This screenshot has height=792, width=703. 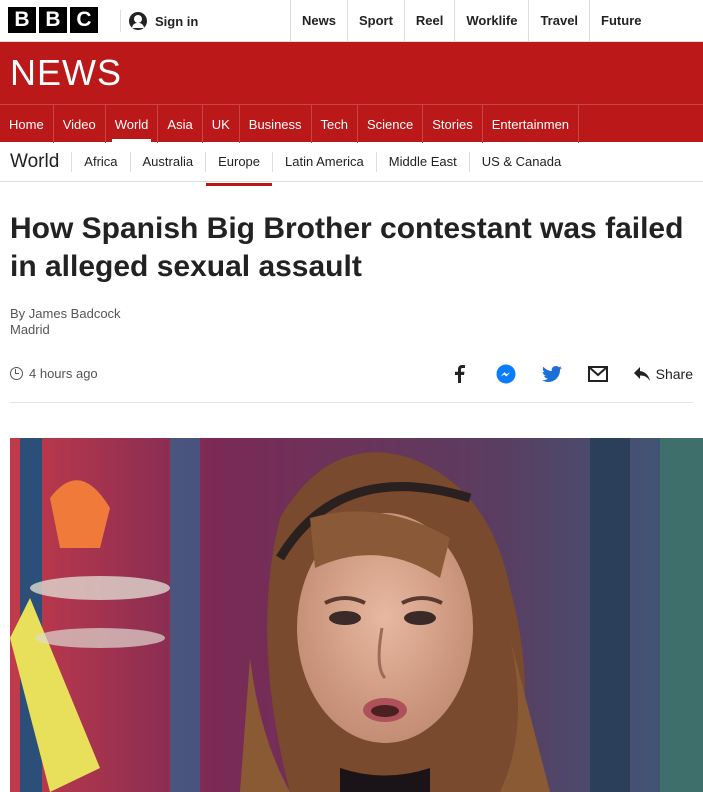 What do you see at coordinates (597, 374) in the screenshot?
I see `email-icon` at bounding box center [597, 374].